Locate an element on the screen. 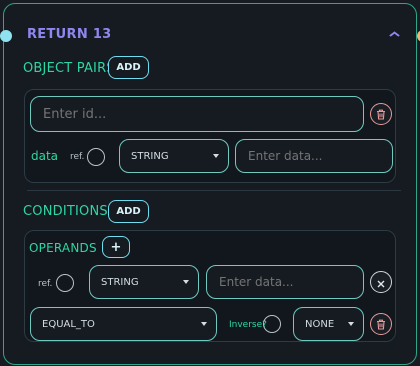  modifier-select: NONE is located at coordinates (328, 324).